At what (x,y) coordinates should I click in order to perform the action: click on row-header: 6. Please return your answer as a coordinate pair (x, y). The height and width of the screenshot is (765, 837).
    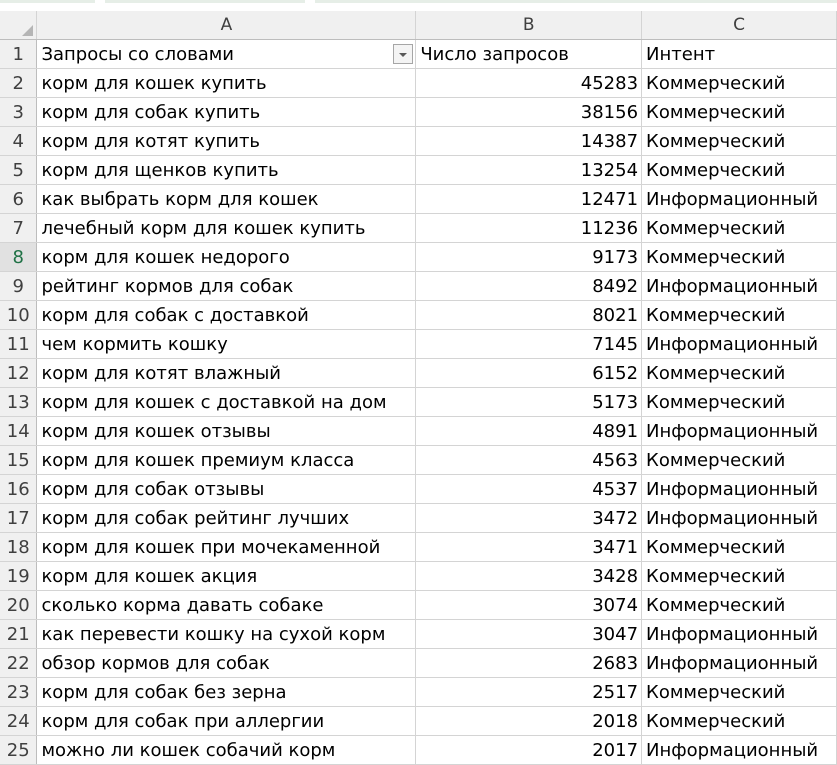
    Looking at the image, I should click on (19, 199).